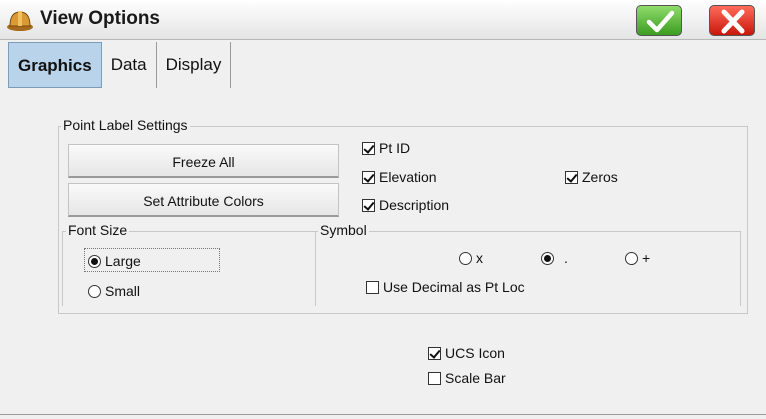 This screenshot has width=766, height=419. Describe the element at coordinates (100, 18) in the screenshot. I see `window-title: View Options` at that location.